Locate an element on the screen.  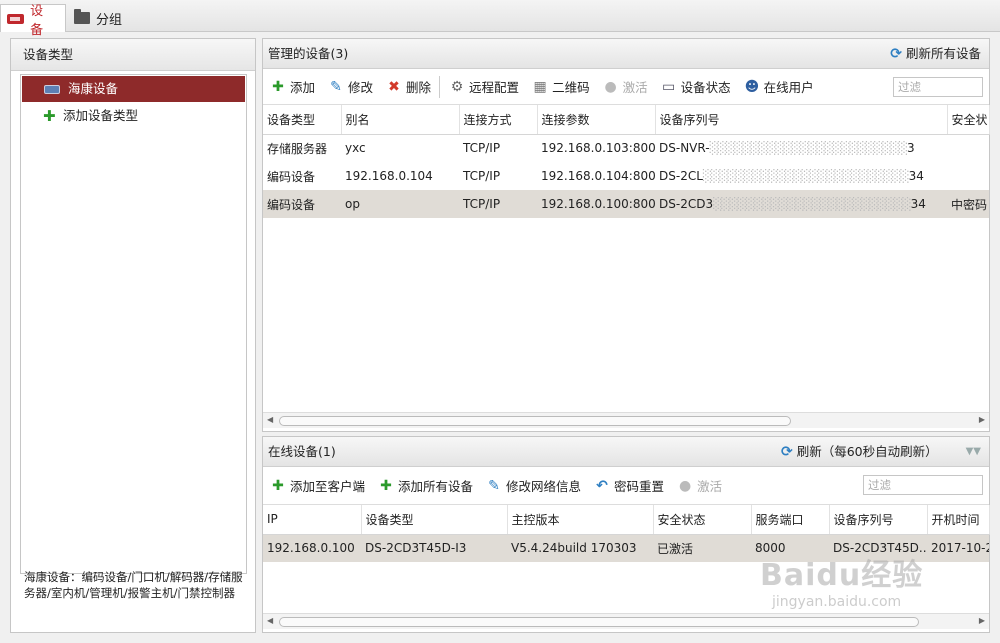
remote-config-button: ⚙ 远程配置 is located at coordinates (484, 86).